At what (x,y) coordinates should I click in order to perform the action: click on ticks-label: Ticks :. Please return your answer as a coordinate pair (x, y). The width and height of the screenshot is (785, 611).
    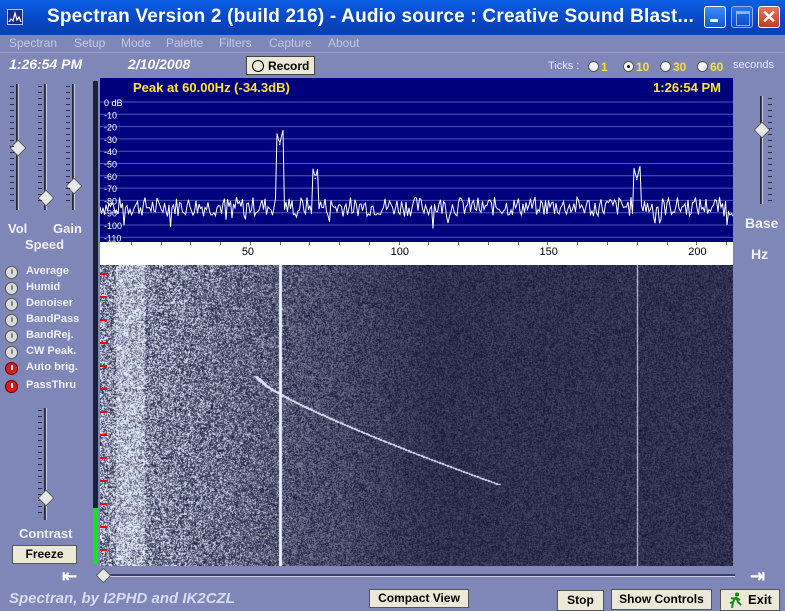
    Looking at the image, I should click on (564, 66).